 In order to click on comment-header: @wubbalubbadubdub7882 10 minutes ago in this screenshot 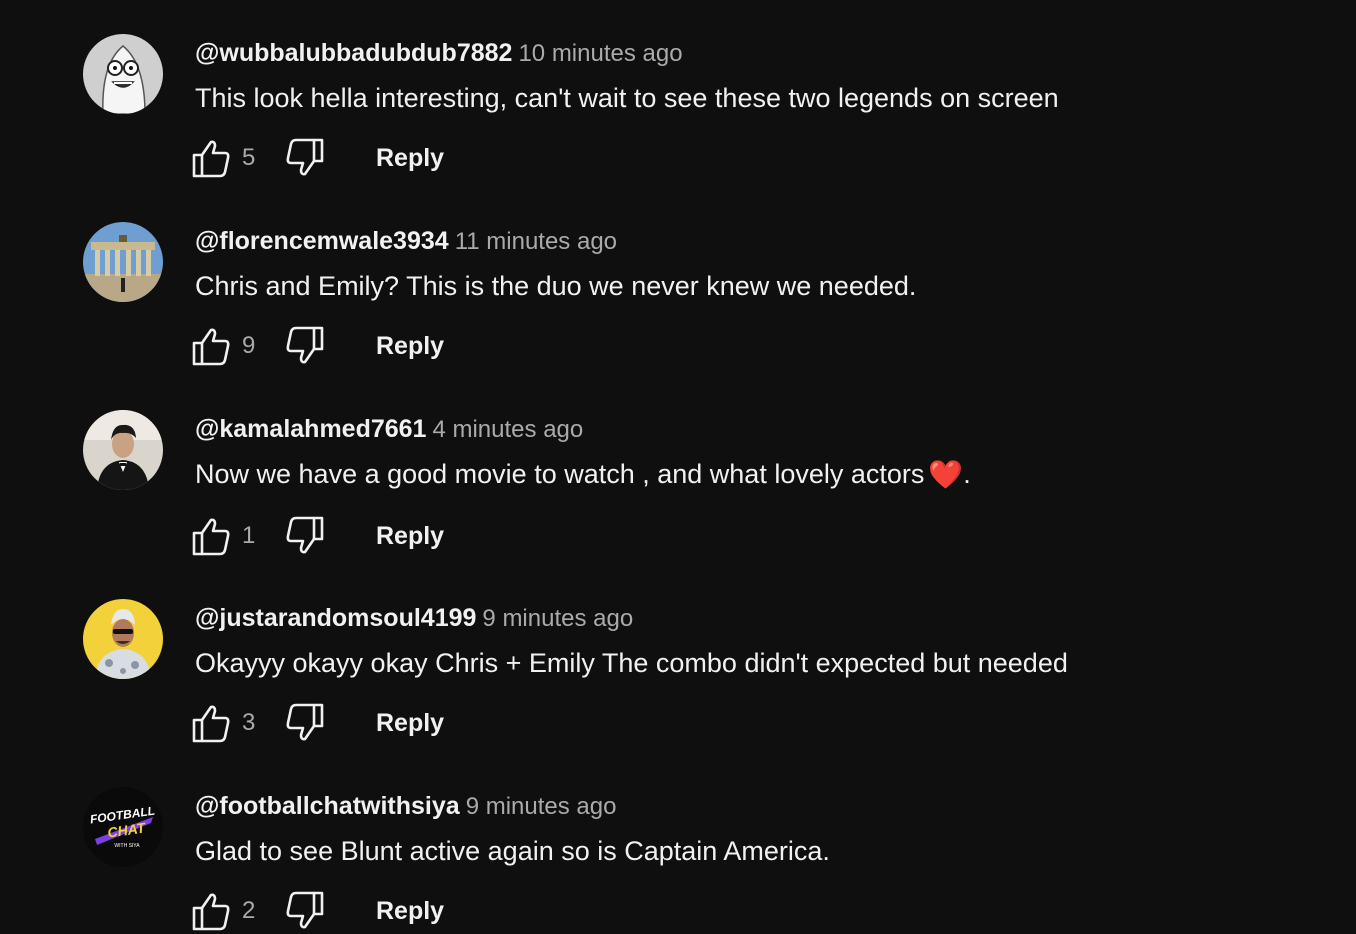, I will do `click(439, 55)`.